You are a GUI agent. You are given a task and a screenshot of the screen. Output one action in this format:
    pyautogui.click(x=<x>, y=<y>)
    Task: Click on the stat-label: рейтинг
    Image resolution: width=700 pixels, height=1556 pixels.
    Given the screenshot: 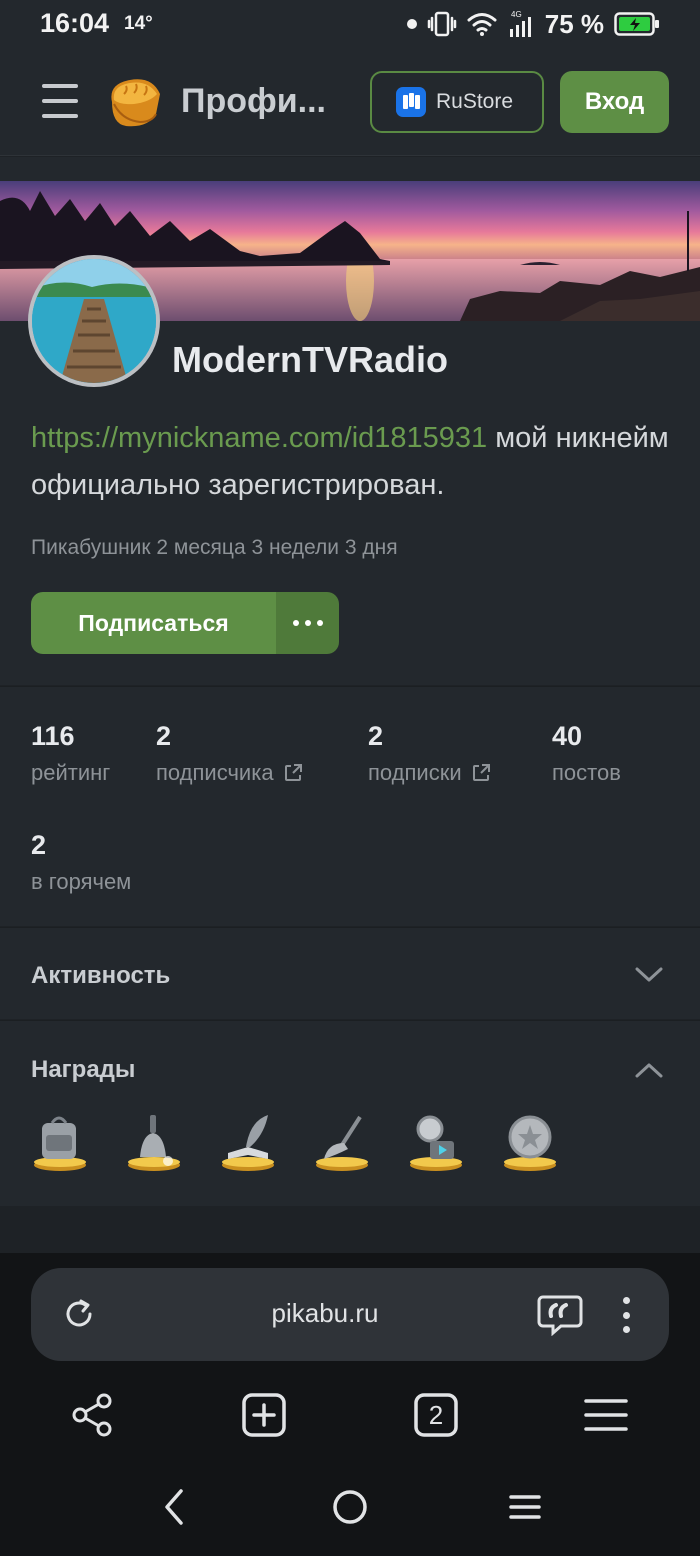 What is the action you would take?
    pyautogui.click(x=71, y=772)
    